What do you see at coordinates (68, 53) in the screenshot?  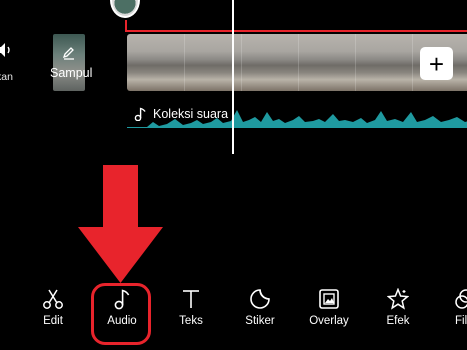 I see `edit-pencil-icon` at bounding box center [68, 53].